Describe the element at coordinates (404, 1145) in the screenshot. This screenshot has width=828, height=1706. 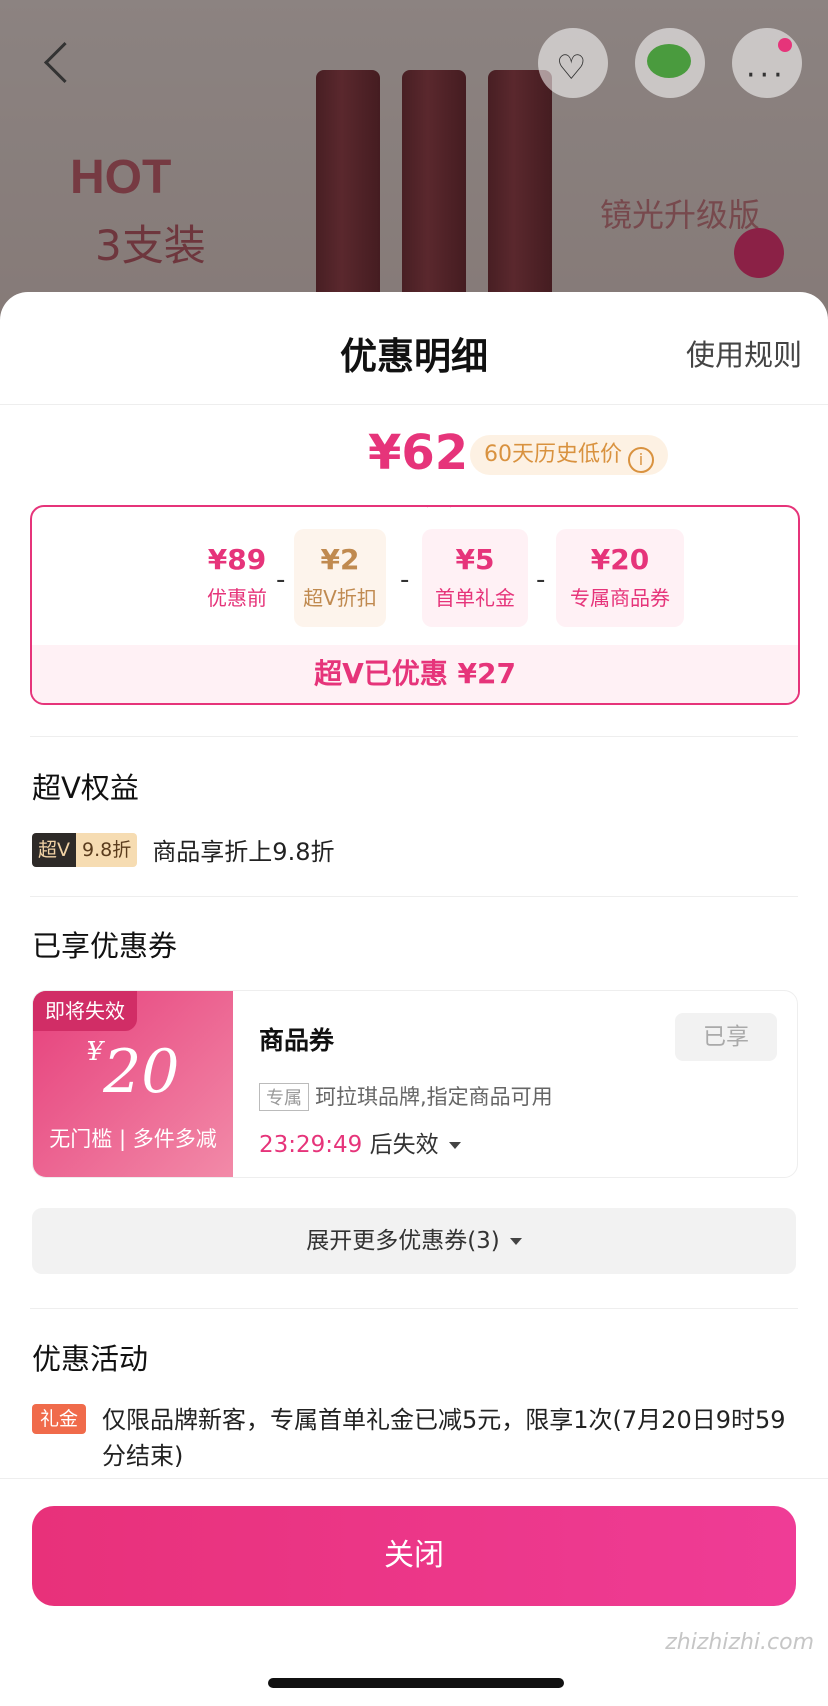
I see `countdown-suffix: 后失效` at that location.